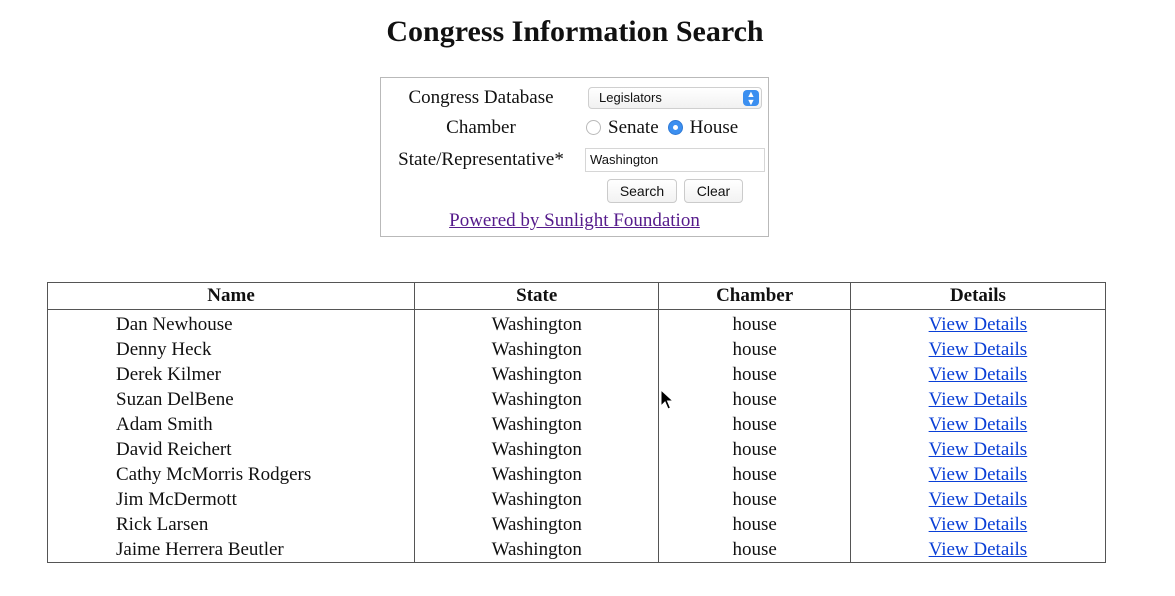  What do you see at coordinates (751, 98) in the screenshot?
I see `updown-chevron-icon: ▲ ▼` at bounding box center [751, 98].